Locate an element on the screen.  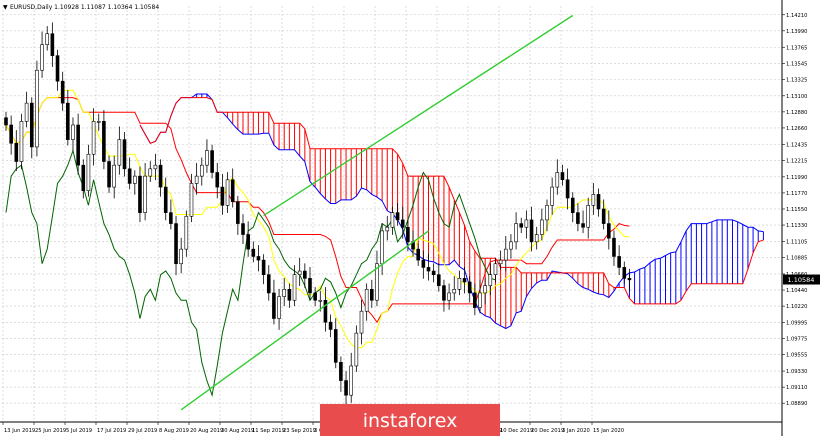
x-tick-label: 5 Jul 2019 is located at coordinates (79, 431).